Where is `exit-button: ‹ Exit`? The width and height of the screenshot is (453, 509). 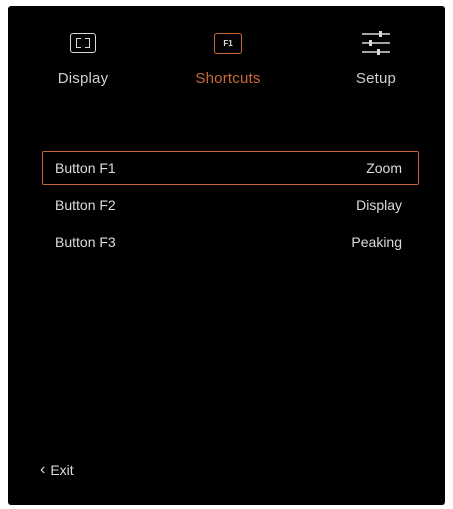
exit-button: ‹ Exit is located at coordinates (57, 470).